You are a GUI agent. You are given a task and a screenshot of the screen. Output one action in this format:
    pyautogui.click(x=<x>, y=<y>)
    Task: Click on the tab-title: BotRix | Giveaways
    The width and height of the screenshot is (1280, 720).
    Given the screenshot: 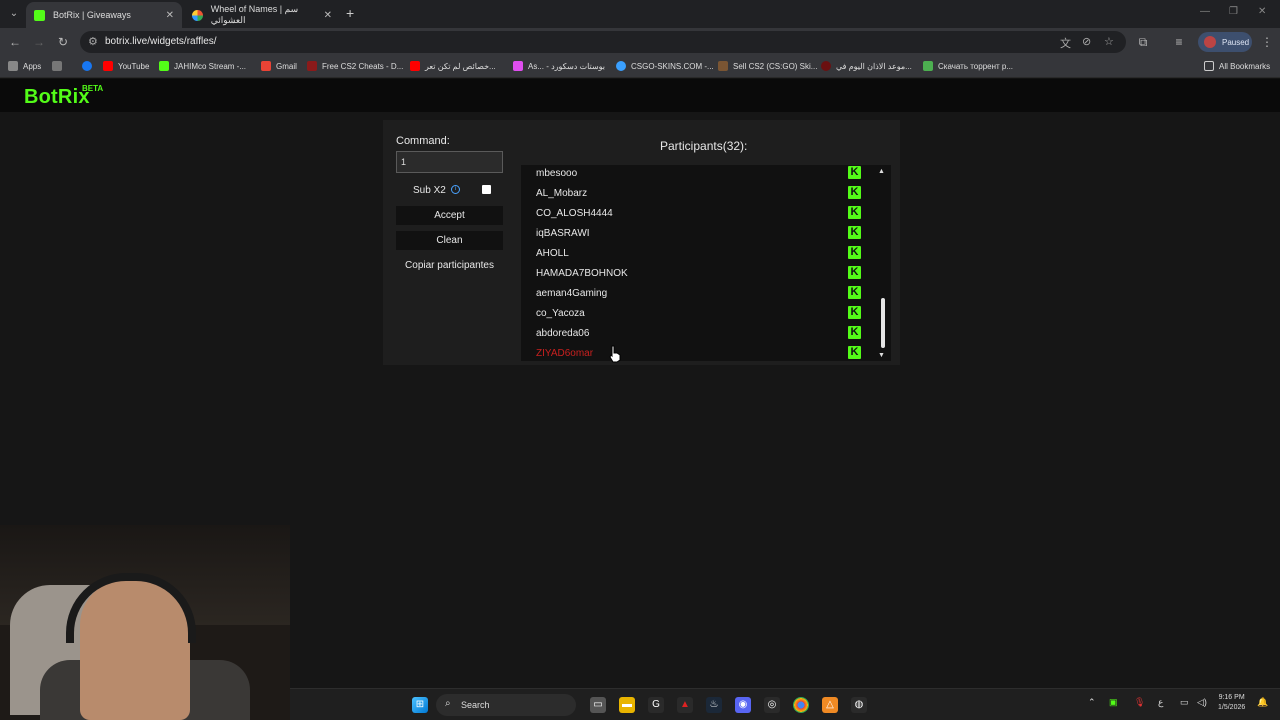 What is the action you would take?
    pyautogui.click(x=92, y=15)
    